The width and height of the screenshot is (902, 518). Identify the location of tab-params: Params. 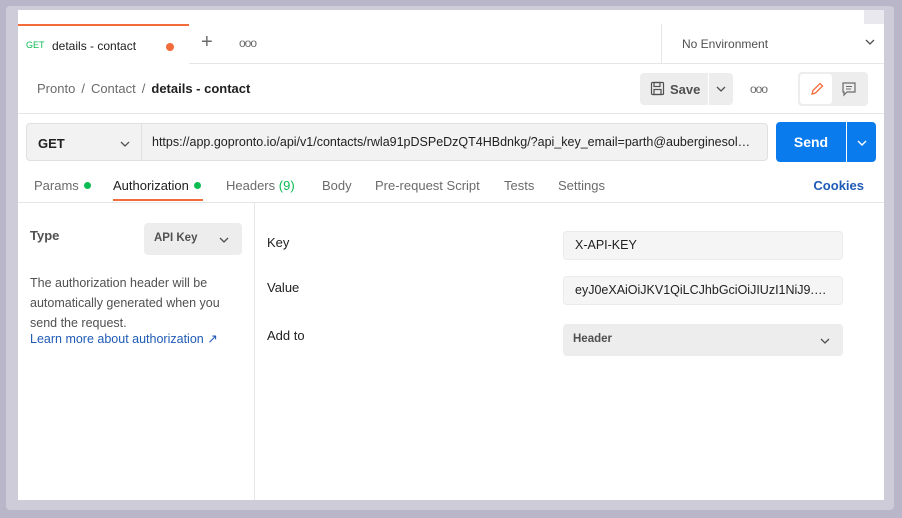
(62, 185).